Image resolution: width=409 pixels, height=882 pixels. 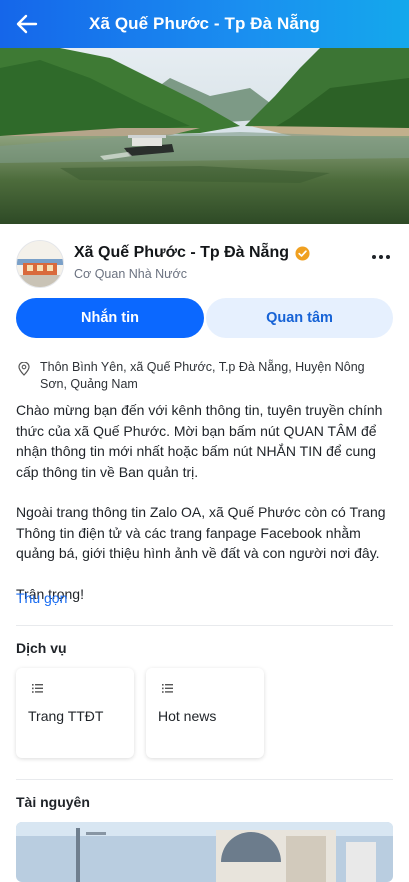 I want to click on profile-name-row: Xã Quế Phước - Tp Đà Nẵng, so click(x=192, y=253).